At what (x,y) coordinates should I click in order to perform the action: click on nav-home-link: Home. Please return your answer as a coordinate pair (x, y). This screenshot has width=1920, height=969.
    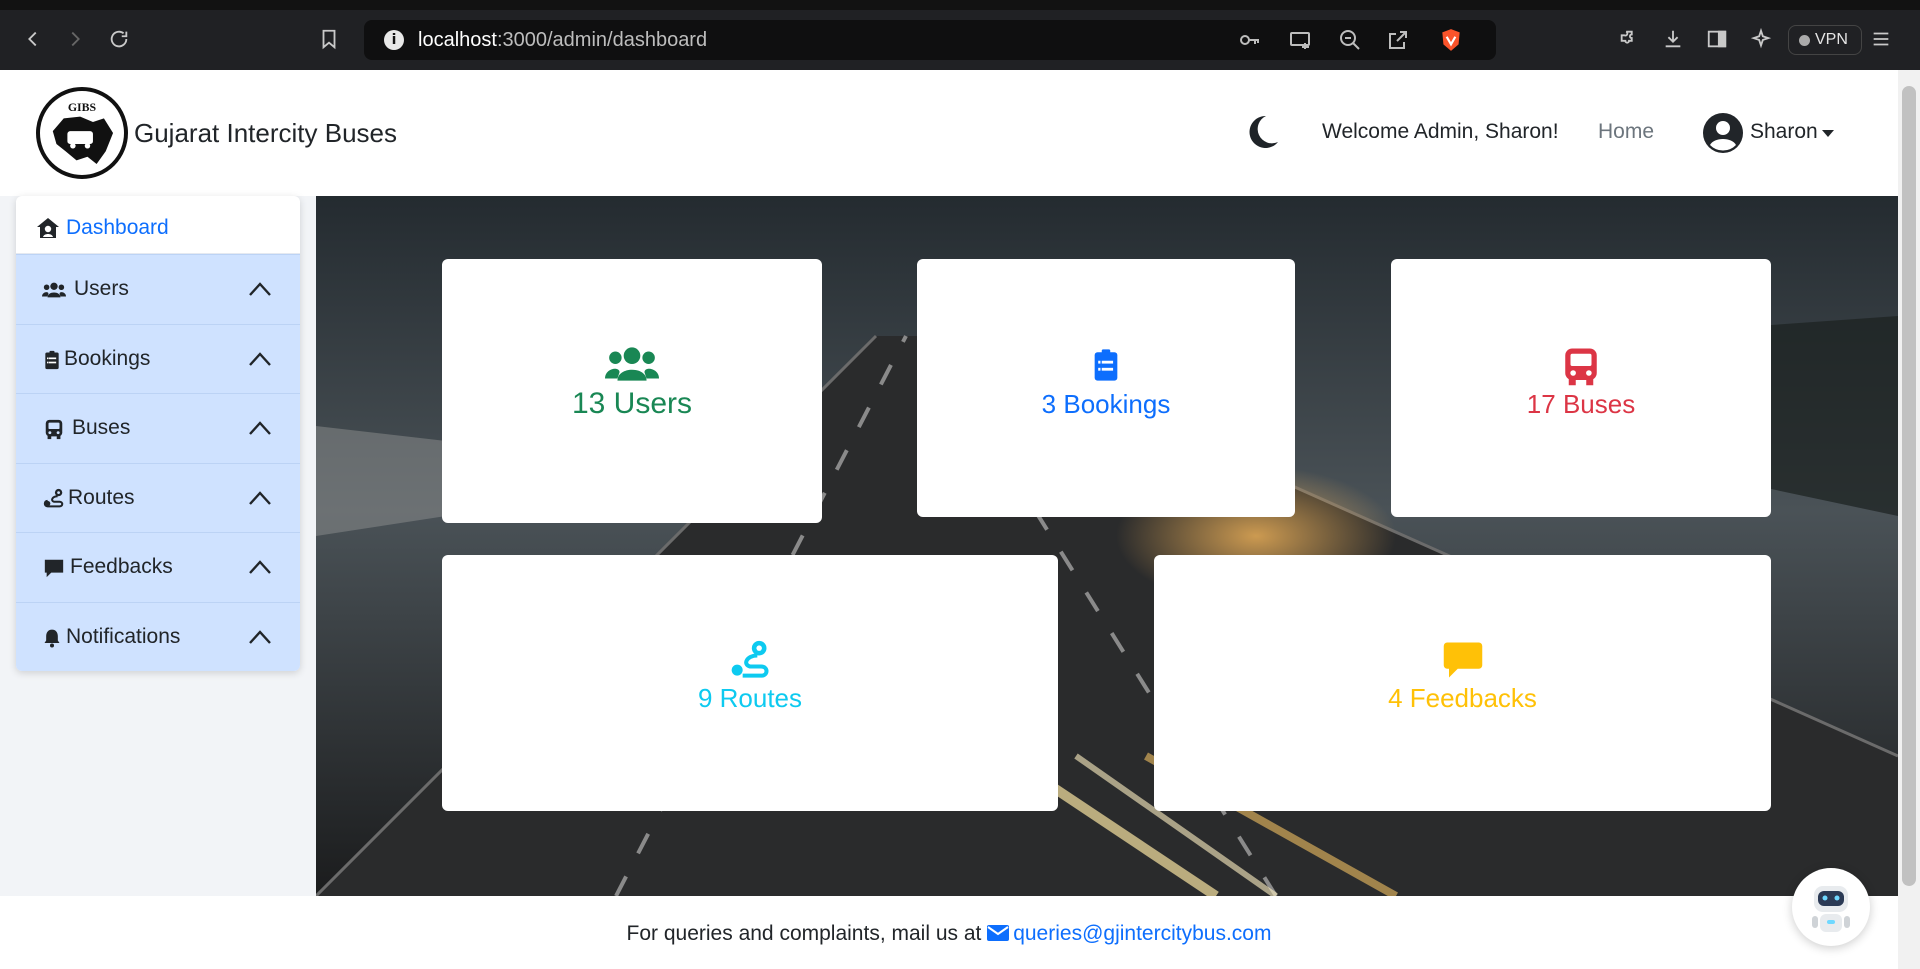
    Looking at the image, I should click on (1626, 132).